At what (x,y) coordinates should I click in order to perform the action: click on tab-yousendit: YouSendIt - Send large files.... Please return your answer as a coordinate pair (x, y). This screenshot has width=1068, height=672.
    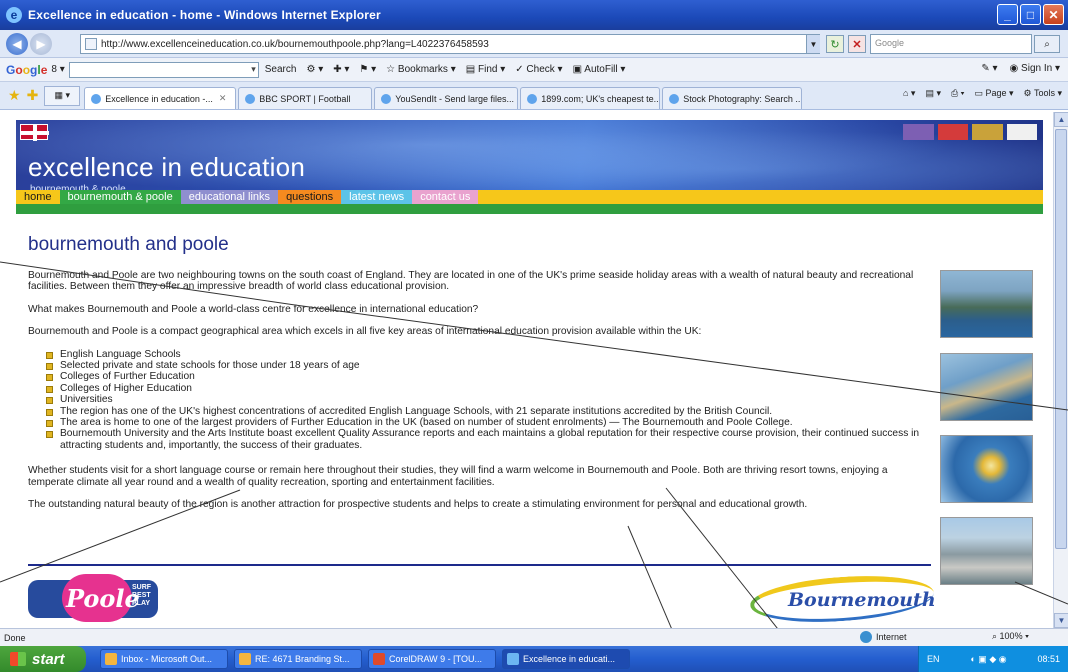
    Looking at the image, I should click on (446, 98).